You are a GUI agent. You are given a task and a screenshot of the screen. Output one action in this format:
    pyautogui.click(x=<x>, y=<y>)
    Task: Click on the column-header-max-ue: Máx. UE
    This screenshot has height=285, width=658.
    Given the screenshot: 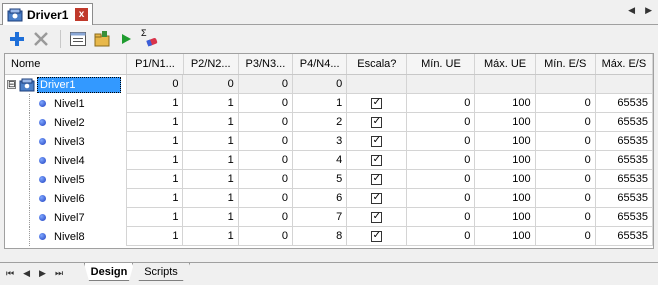 What is the action you would take?
    pyautogui.click(x=505, y=64)
    